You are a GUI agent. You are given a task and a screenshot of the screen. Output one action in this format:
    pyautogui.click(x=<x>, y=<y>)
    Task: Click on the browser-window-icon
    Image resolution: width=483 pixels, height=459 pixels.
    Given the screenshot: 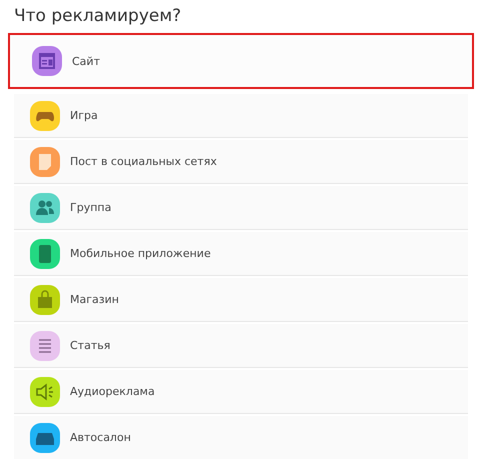 What is the action you would take?
    pyautogui.click(x=47, y=61)
    